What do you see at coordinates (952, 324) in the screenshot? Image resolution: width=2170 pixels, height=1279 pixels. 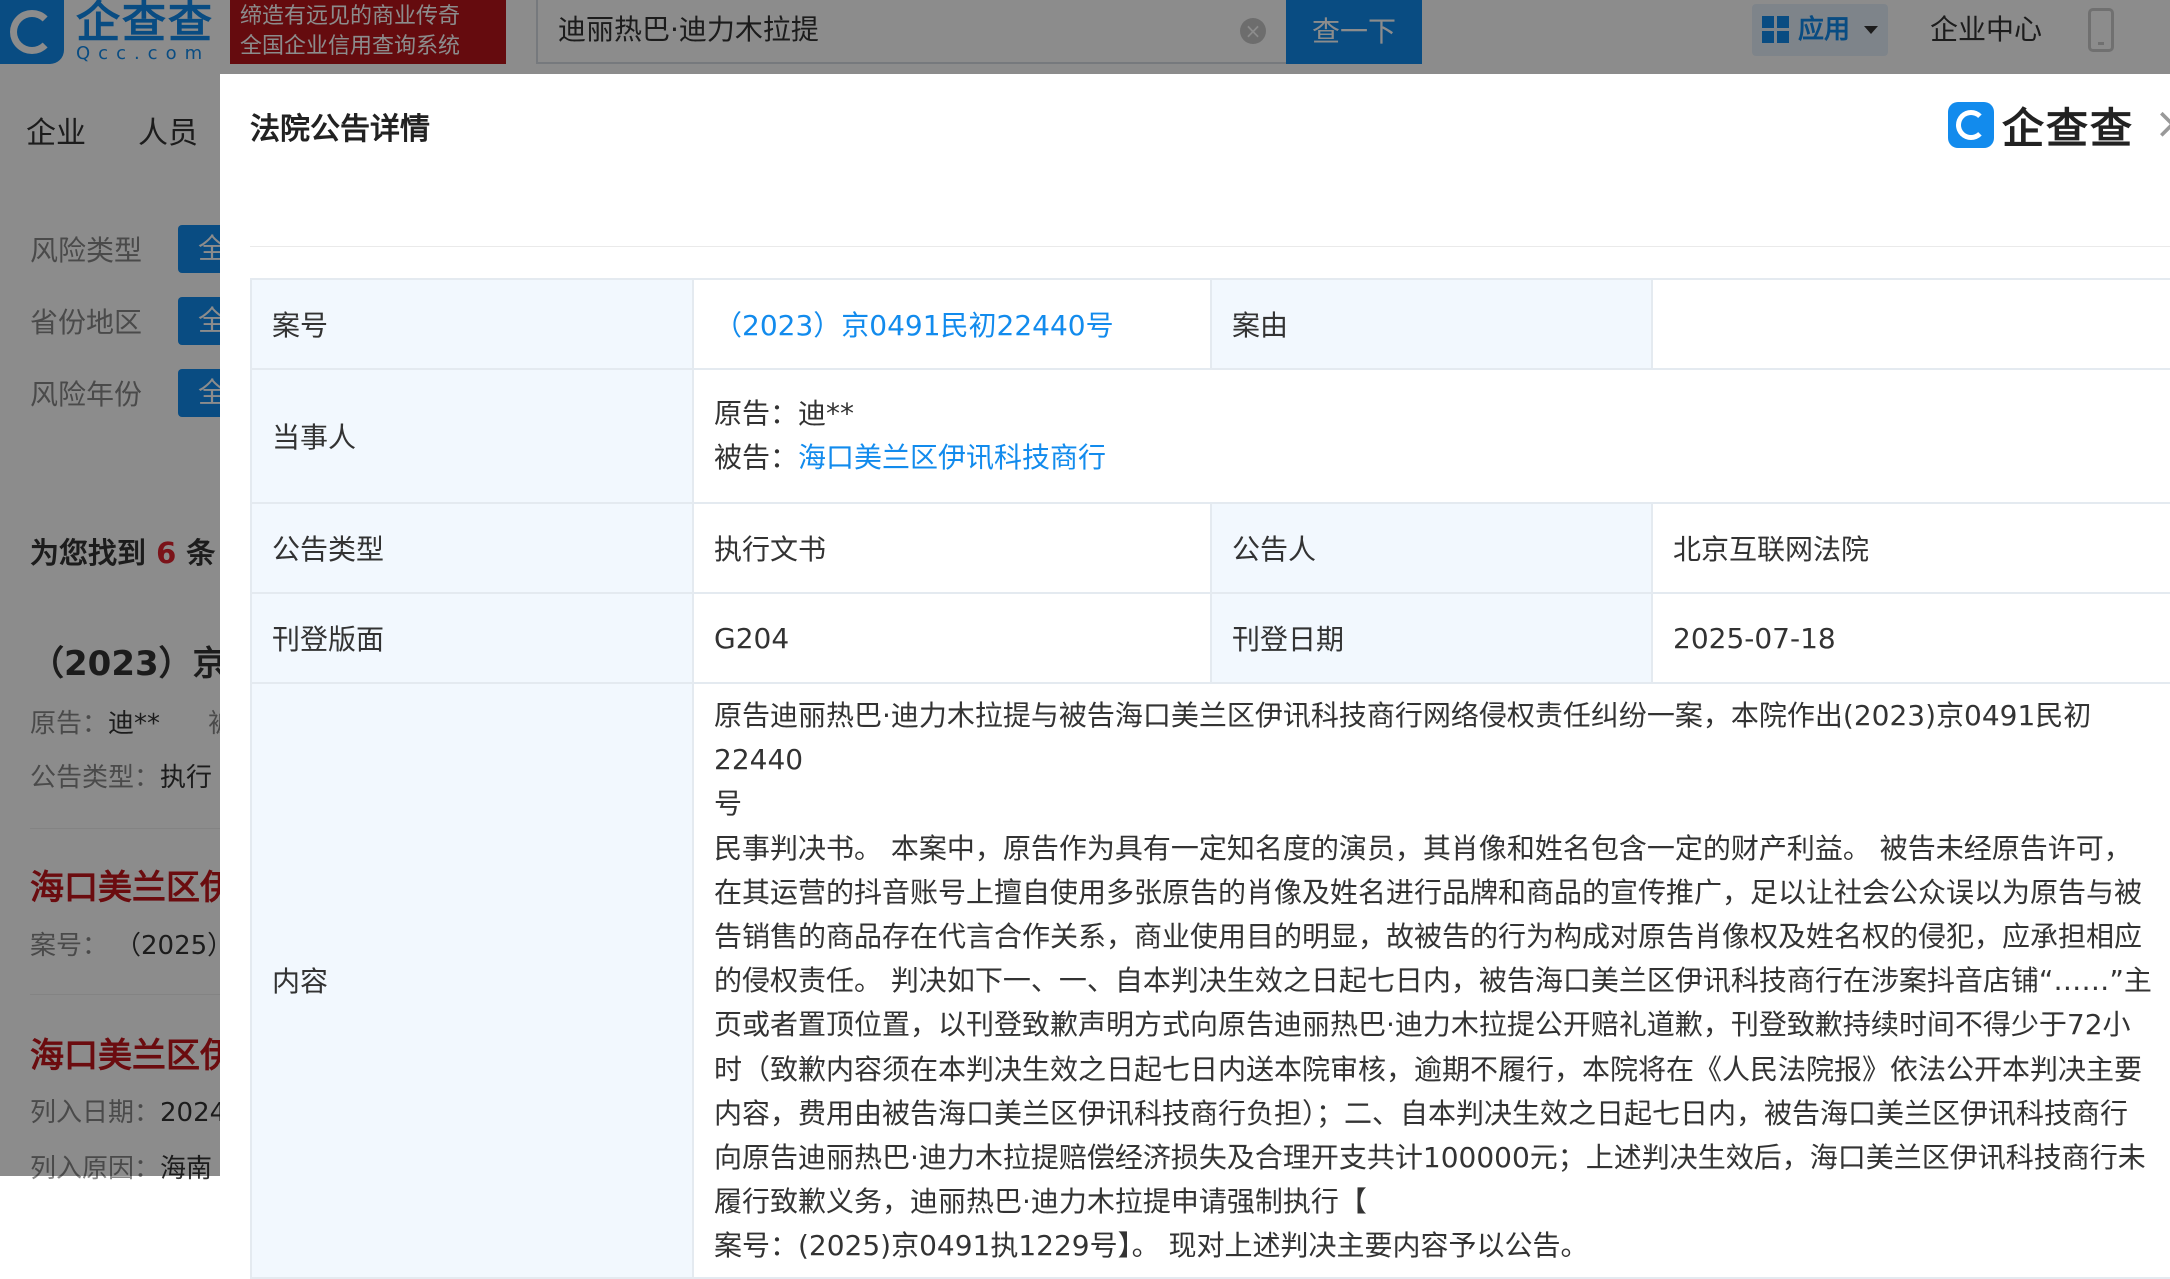 I see `case-number-link: （2023）京0491民初22440号` at bounding box center [952, 324].